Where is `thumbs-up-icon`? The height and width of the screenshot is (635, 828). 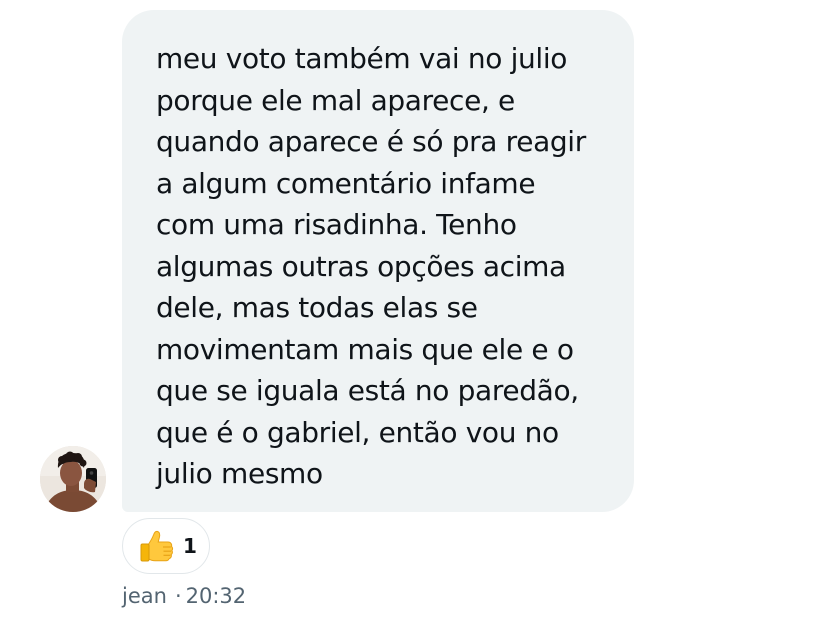 thumbs-up-icon is located at coordinates (157, 546).